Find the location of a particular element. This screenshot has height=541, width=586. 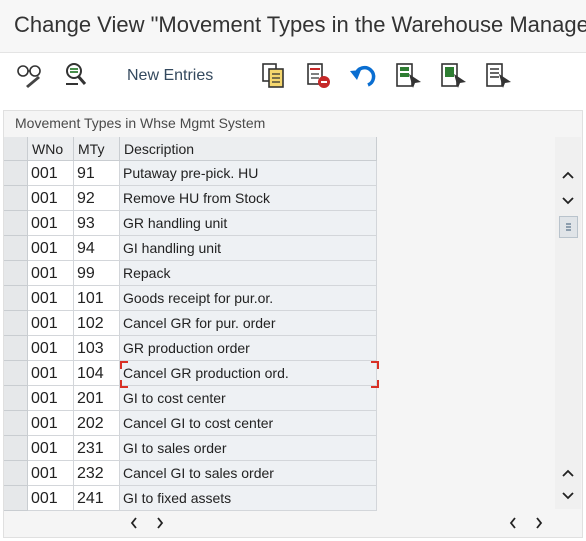

scroll-left-button-right is located at coordinates (513, 523).